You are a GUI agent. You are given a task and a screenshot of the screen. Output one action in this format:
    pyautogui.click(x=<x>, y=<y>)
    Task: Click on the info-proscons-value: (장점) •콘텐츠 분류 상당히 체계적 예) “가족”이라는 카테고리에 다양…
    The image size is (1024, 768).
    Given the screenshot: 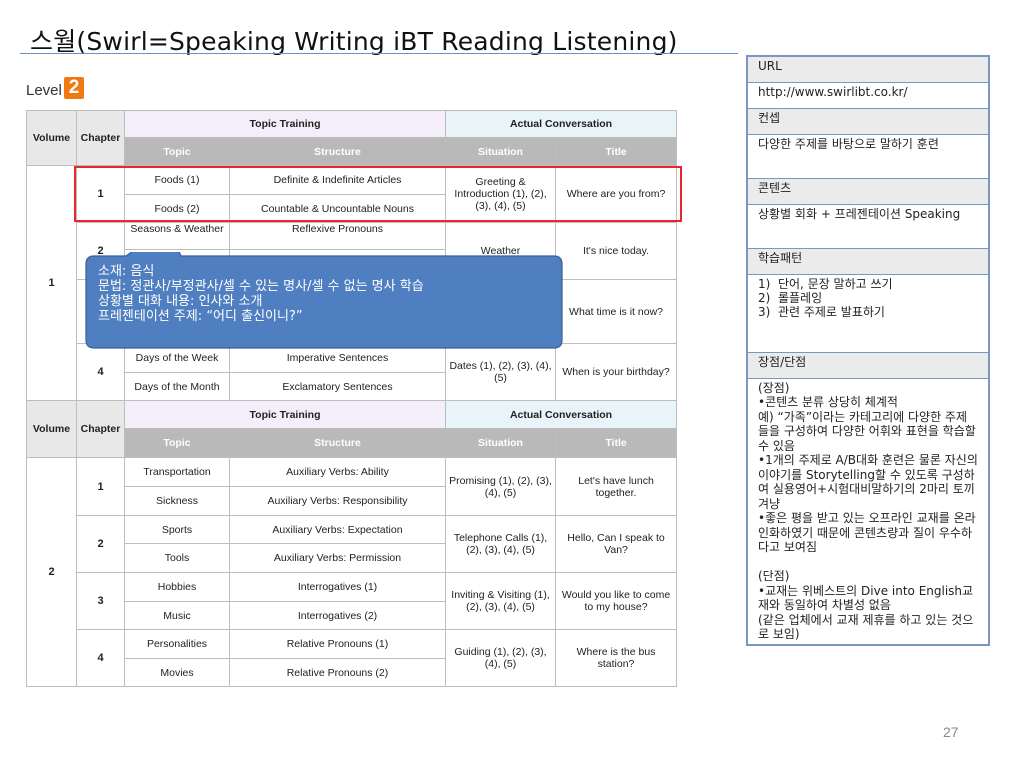 What is the action you would take?
    pyautogui.click(x=868, y=511)
    